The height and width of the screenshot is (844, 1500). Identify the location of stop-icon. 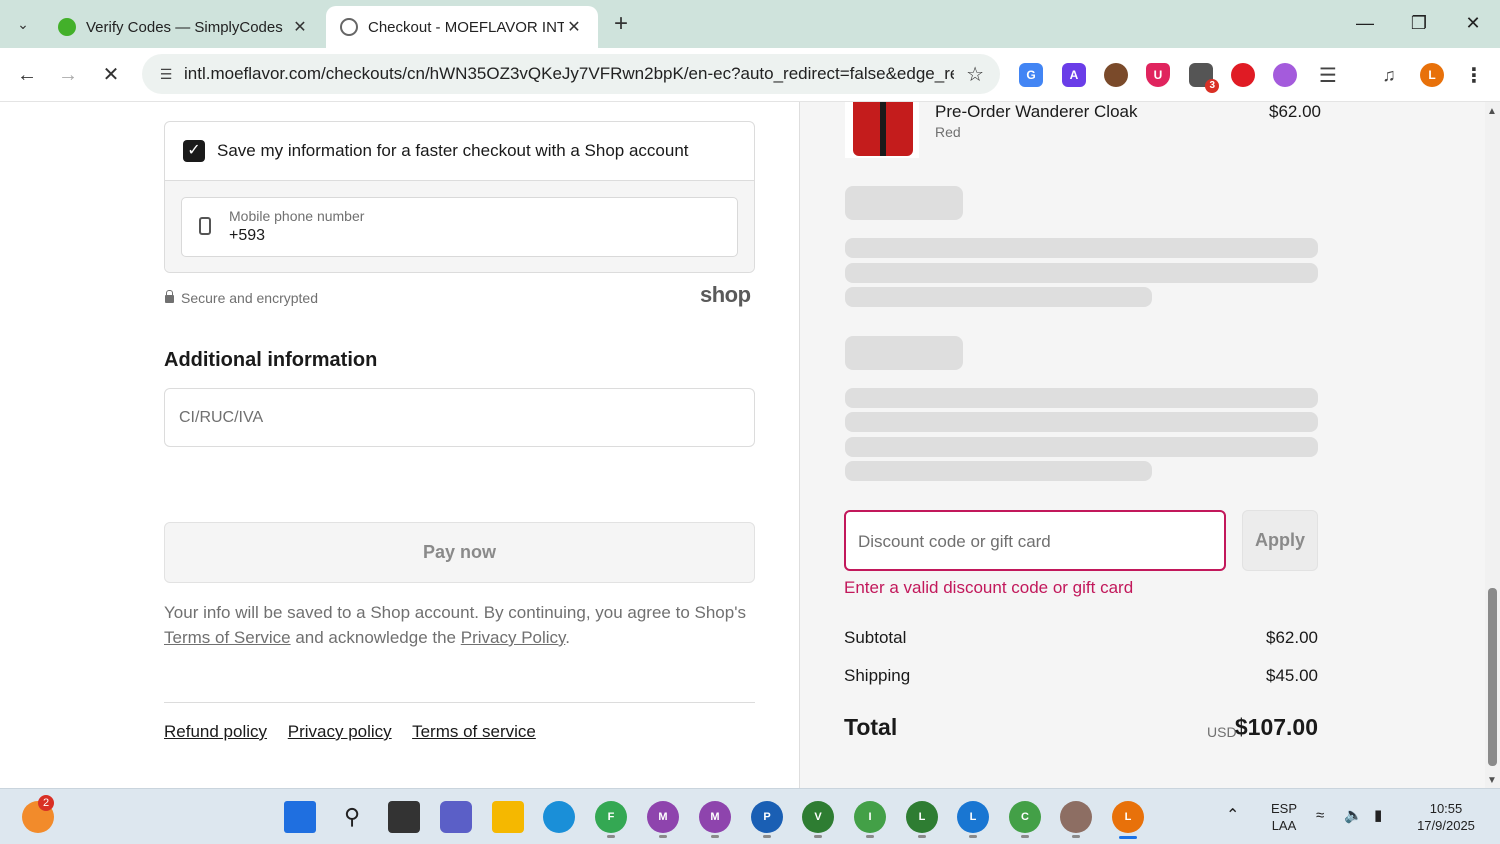
(1243, 75).